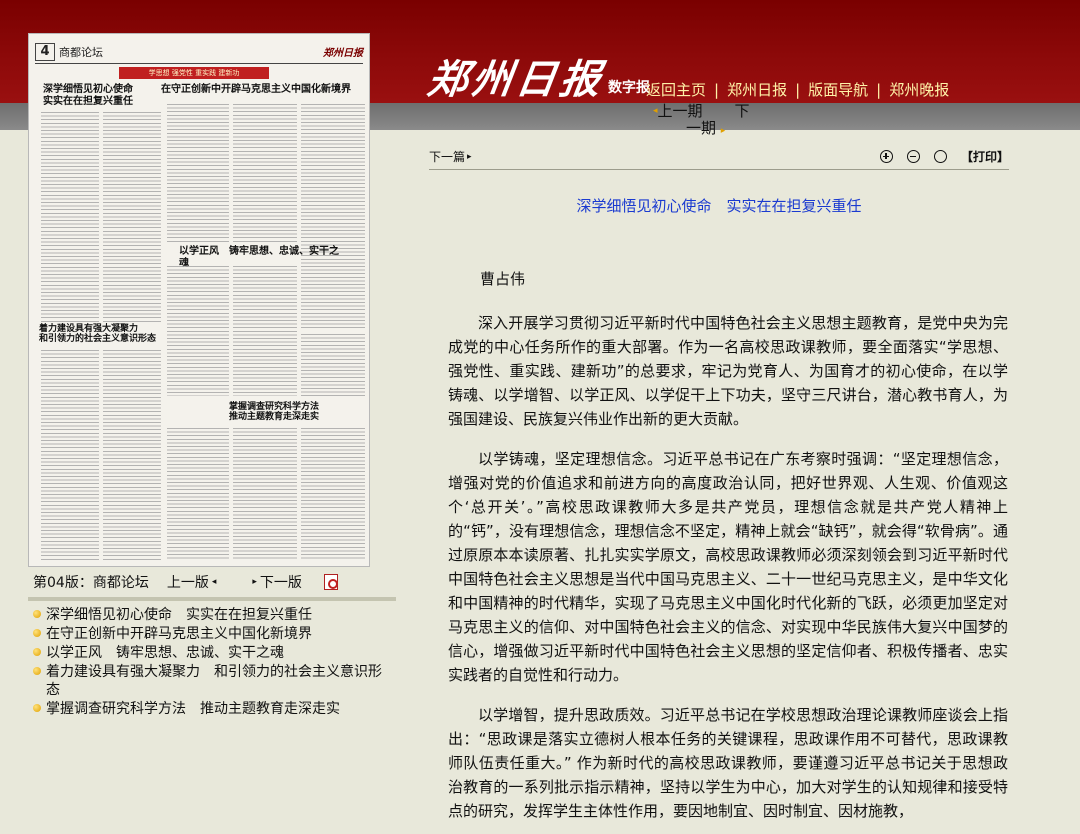  What do you see at coordinates (940, 156) in the screenshot?
I see `zoom-reset-icon` at bounding box center [940, 156].